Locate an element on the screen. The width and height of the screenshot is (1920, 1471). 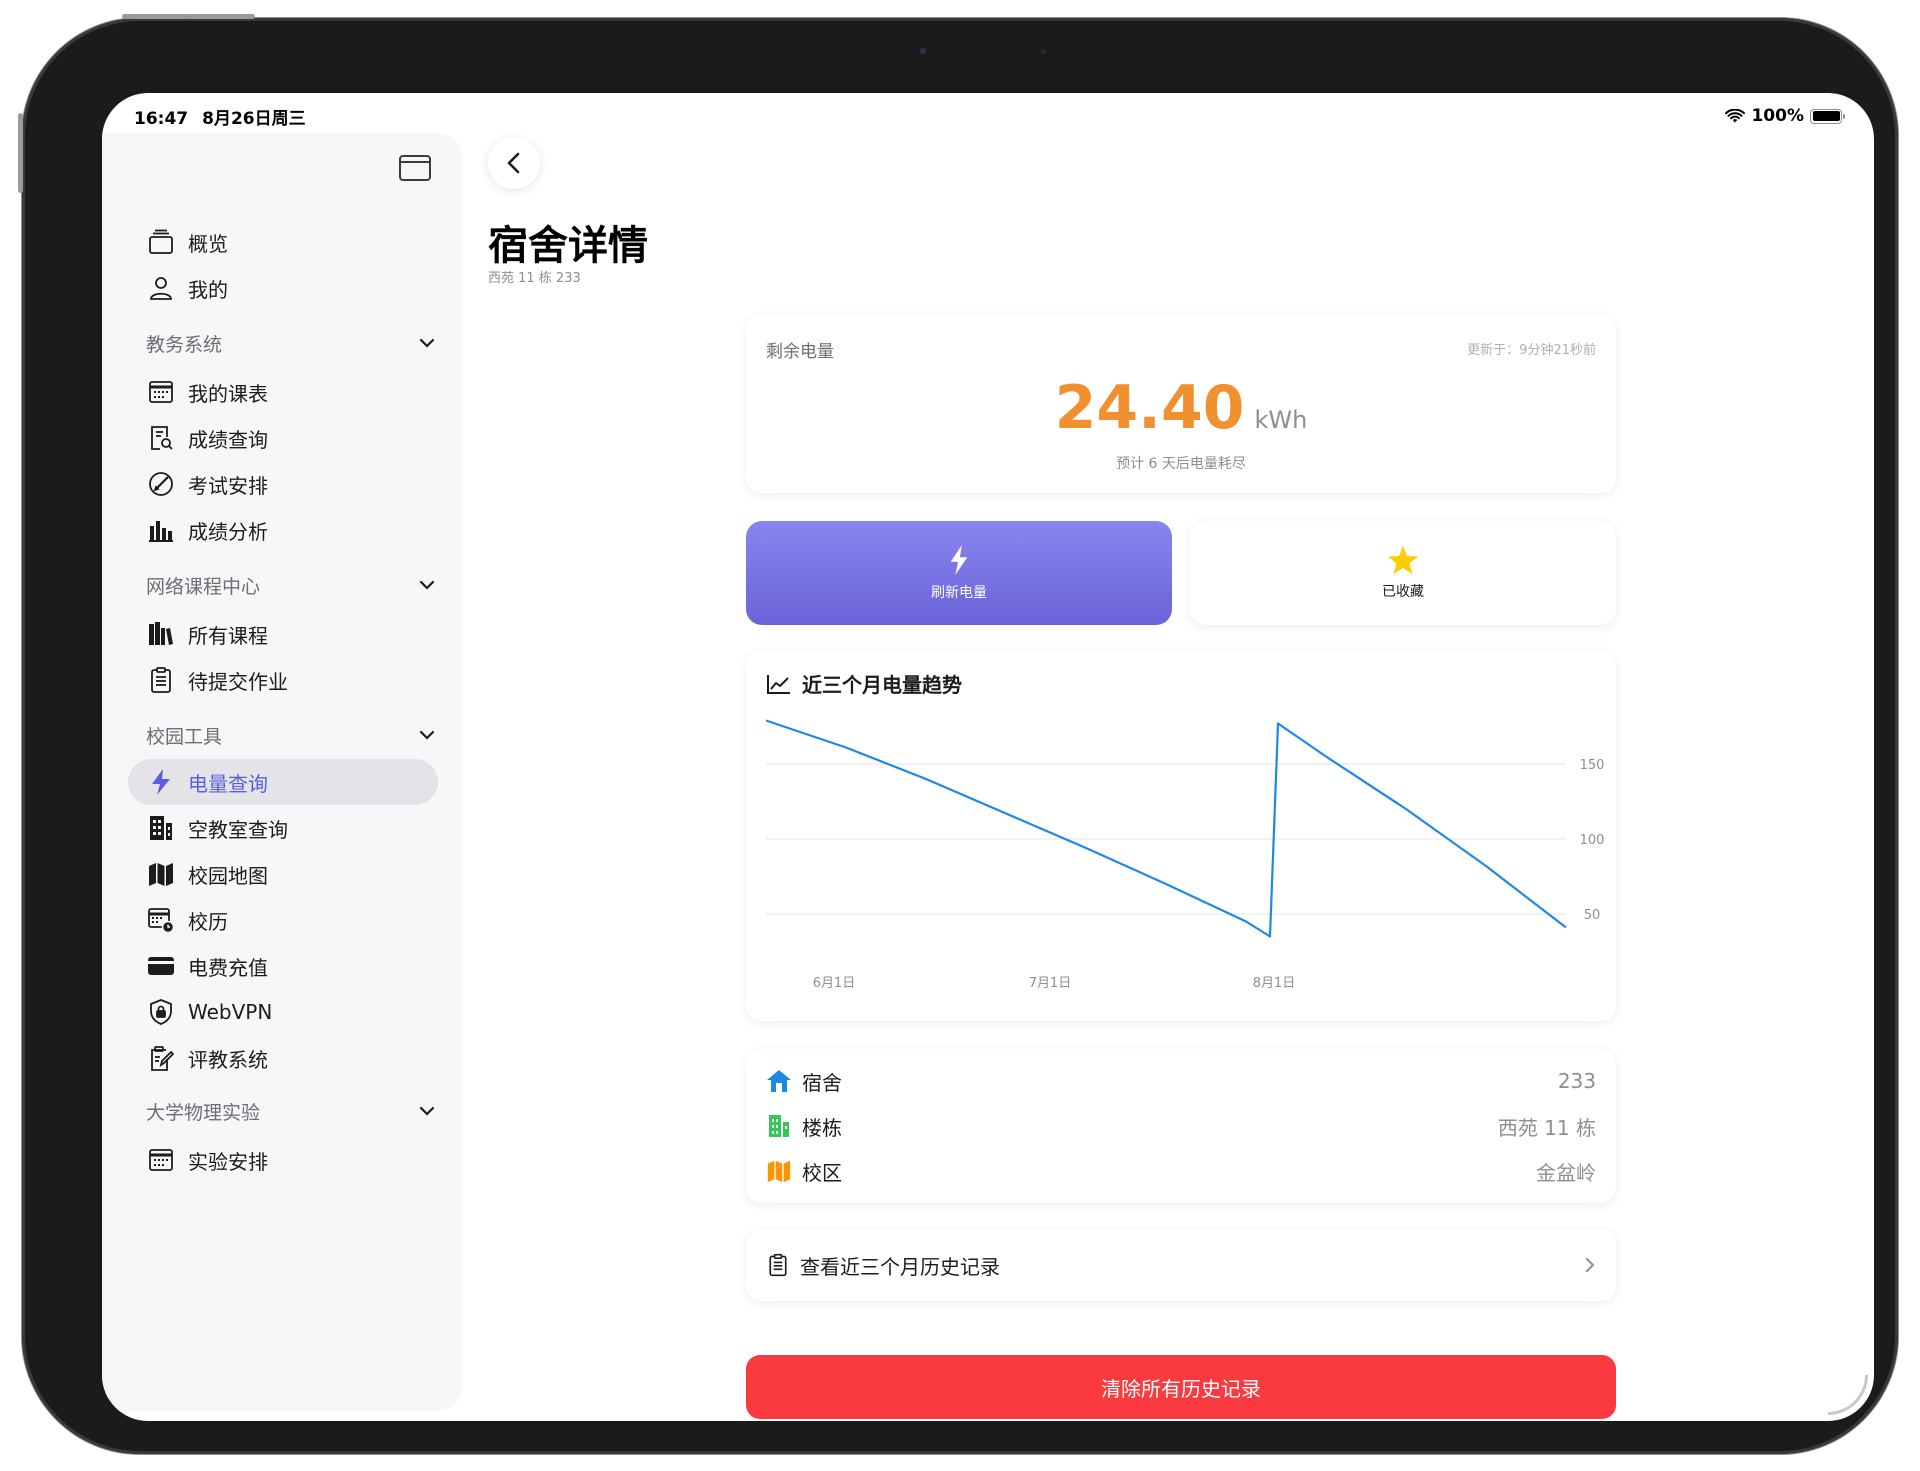
x-tick-label: 7月1日 is located at coordinates (1050, 983).